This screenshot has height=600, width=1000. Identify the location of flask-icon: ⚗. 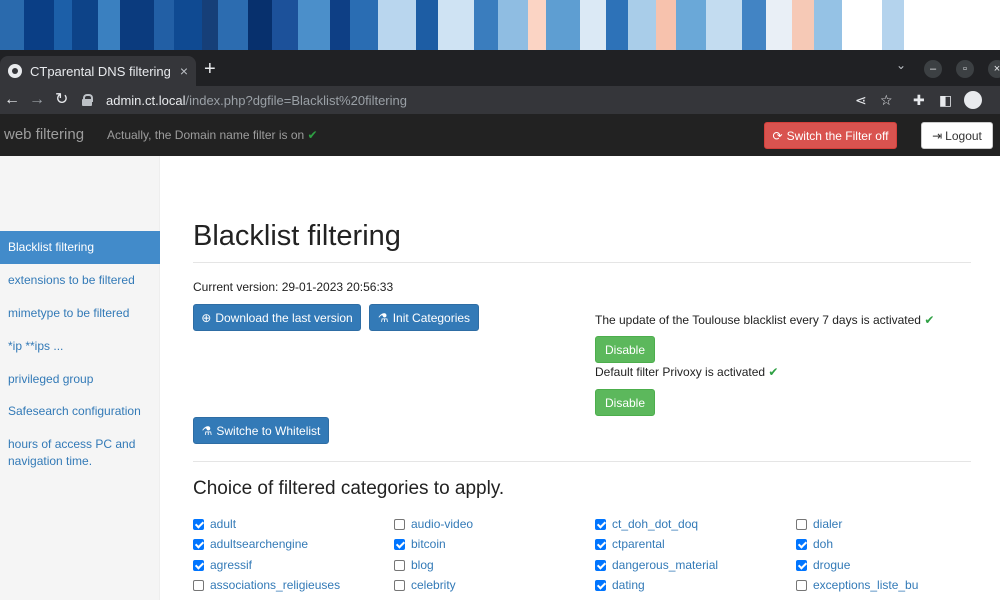
(207, 430).